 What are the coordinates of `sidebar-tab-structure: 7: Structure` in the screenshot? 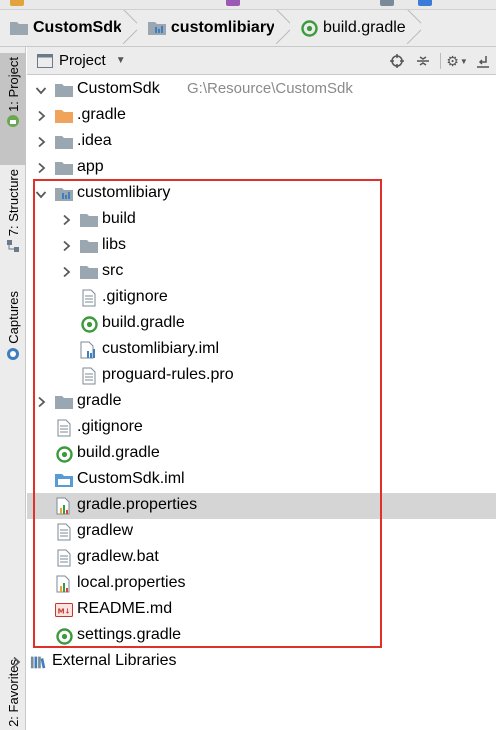 It's located at (13, 219).